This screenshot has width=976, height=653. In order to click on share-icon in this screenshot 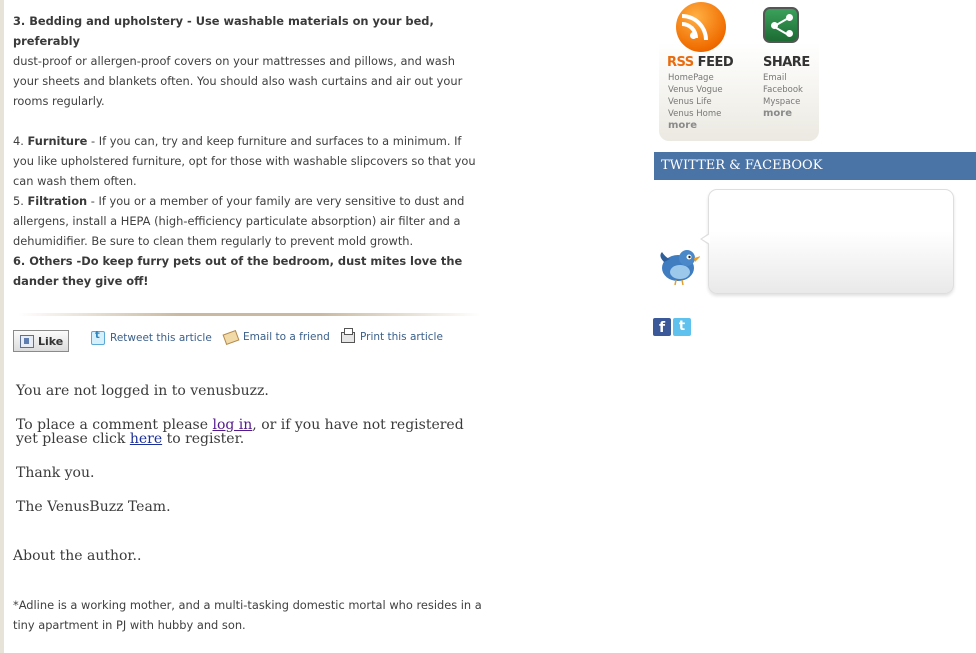, I will do `click(781, 25)`.